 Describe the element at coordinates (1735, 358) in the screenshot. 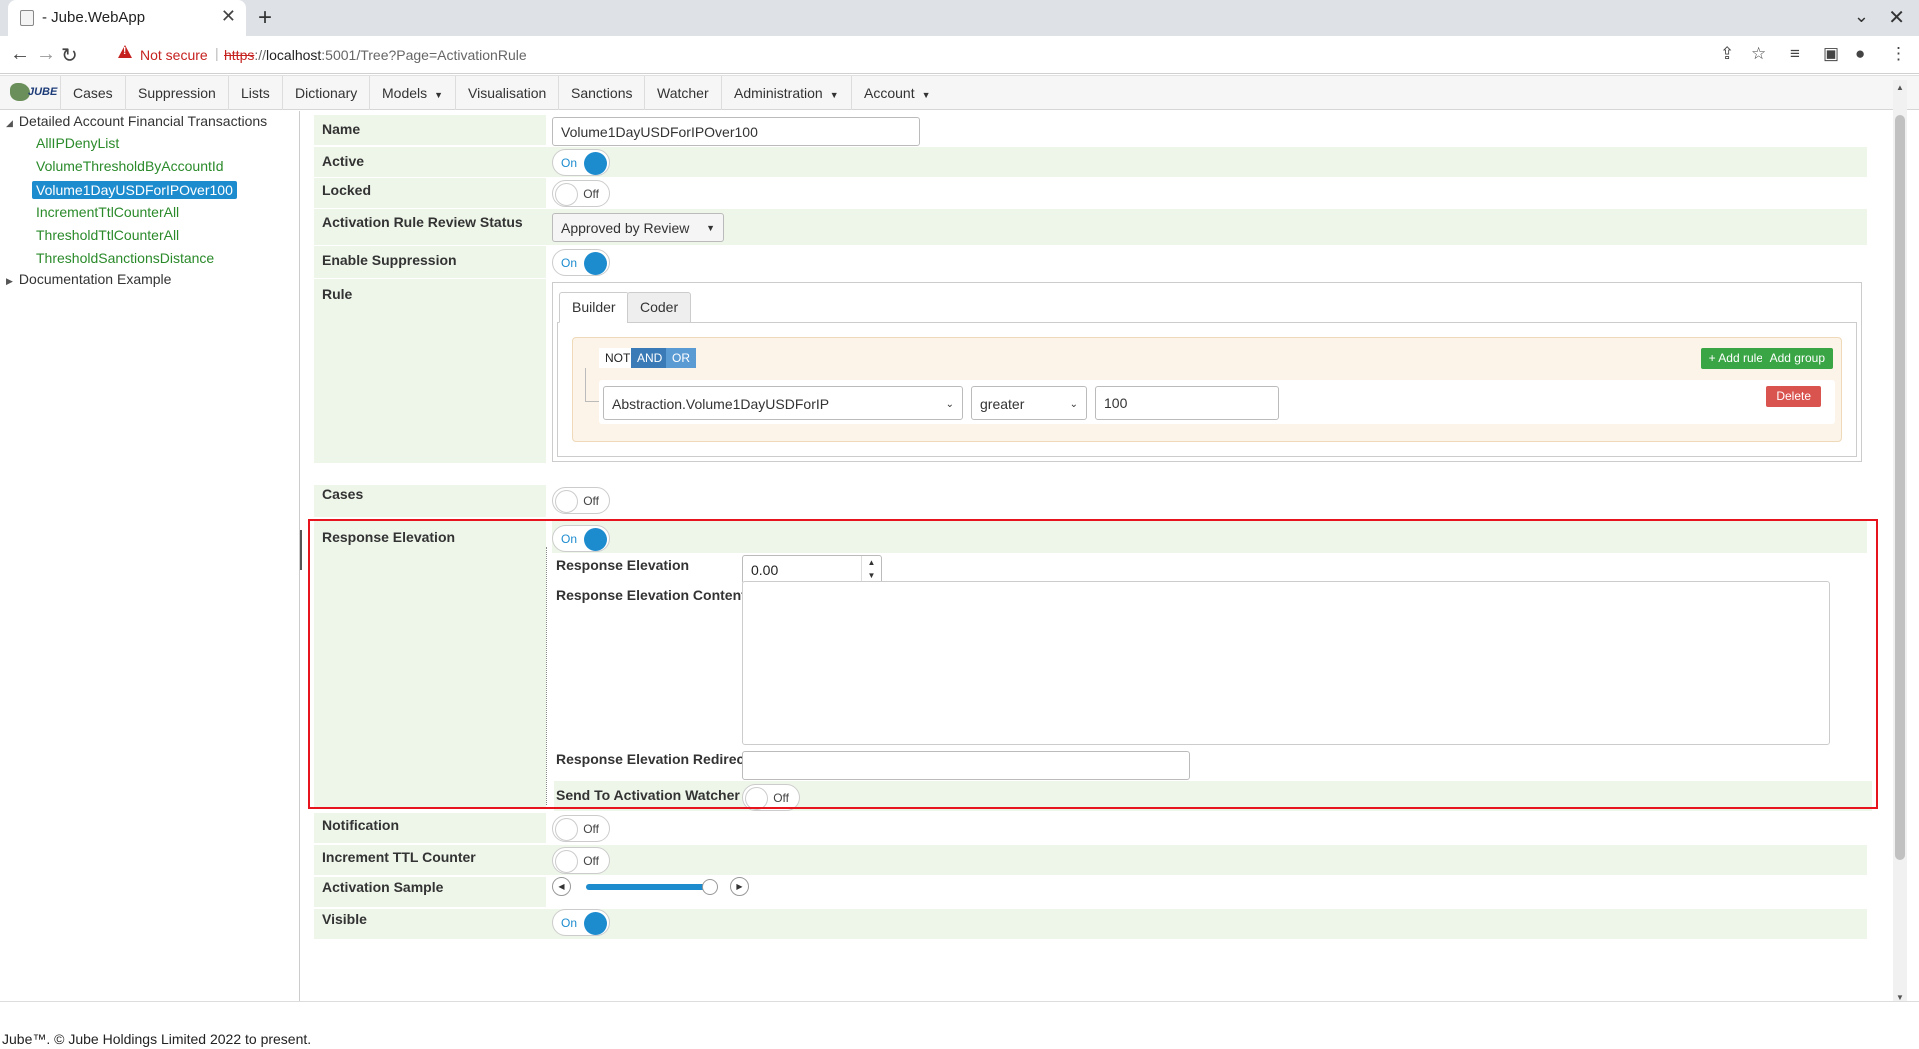

I see `add-rule-button: + Add rule` at that location.